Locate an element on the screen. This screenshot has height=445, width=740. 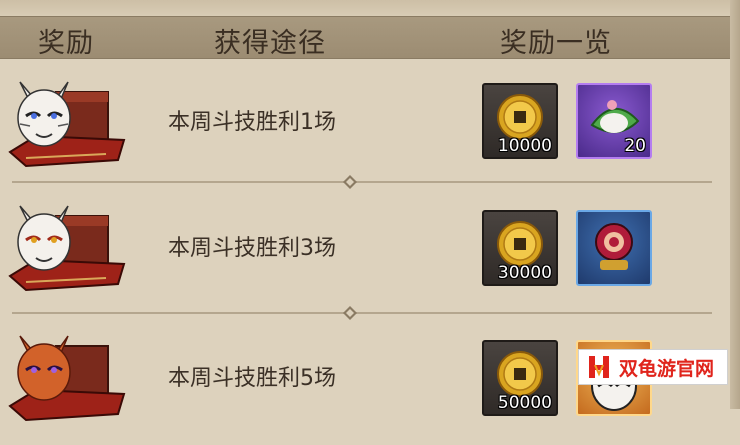
reward-item-gold: 30000 is located at coordinates (520, 248).